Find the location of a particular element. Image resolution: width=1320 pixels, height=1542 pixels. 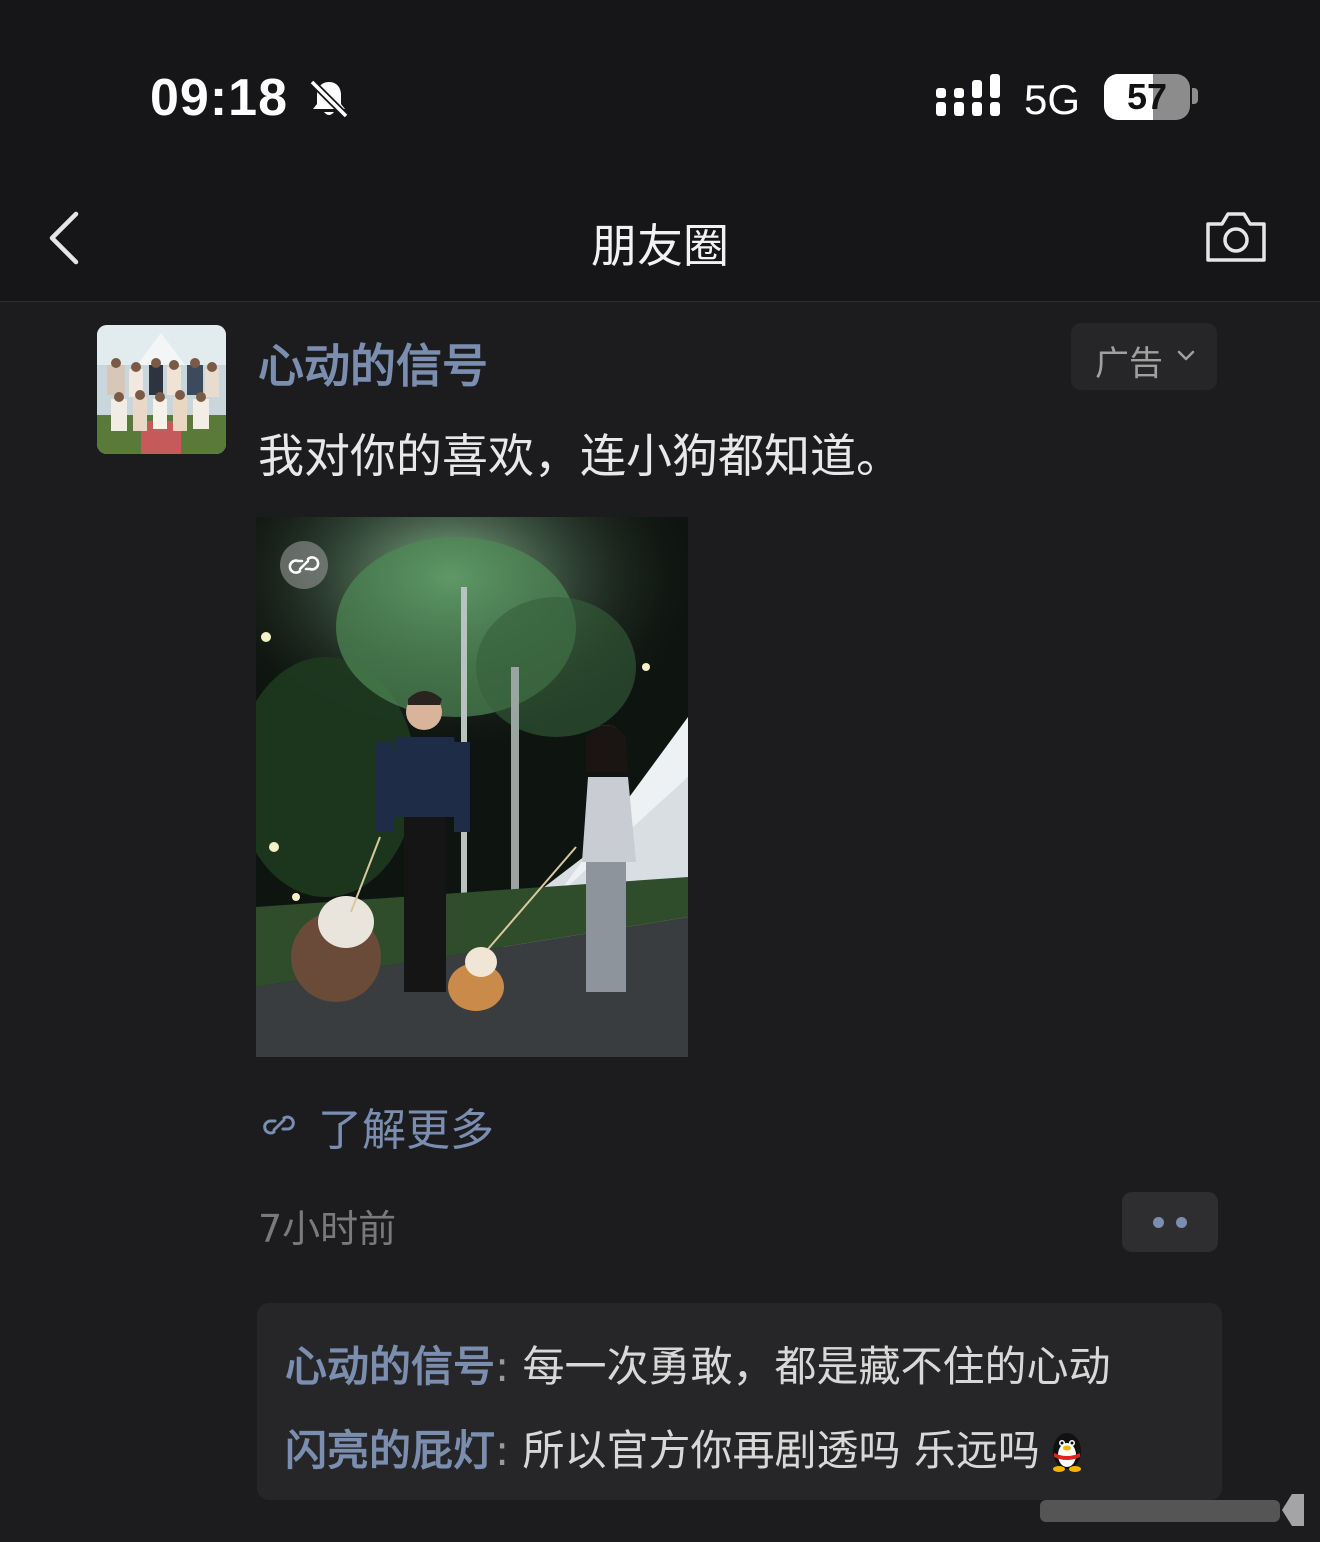

mini-program-badge is located at coordinates (304, 565).